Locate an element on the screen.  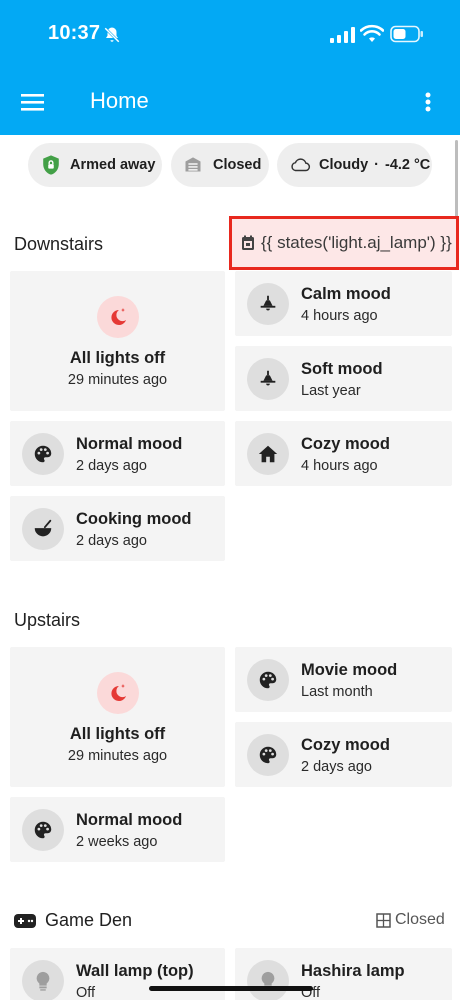
page-title: Home is located at coordinates (119, 100).